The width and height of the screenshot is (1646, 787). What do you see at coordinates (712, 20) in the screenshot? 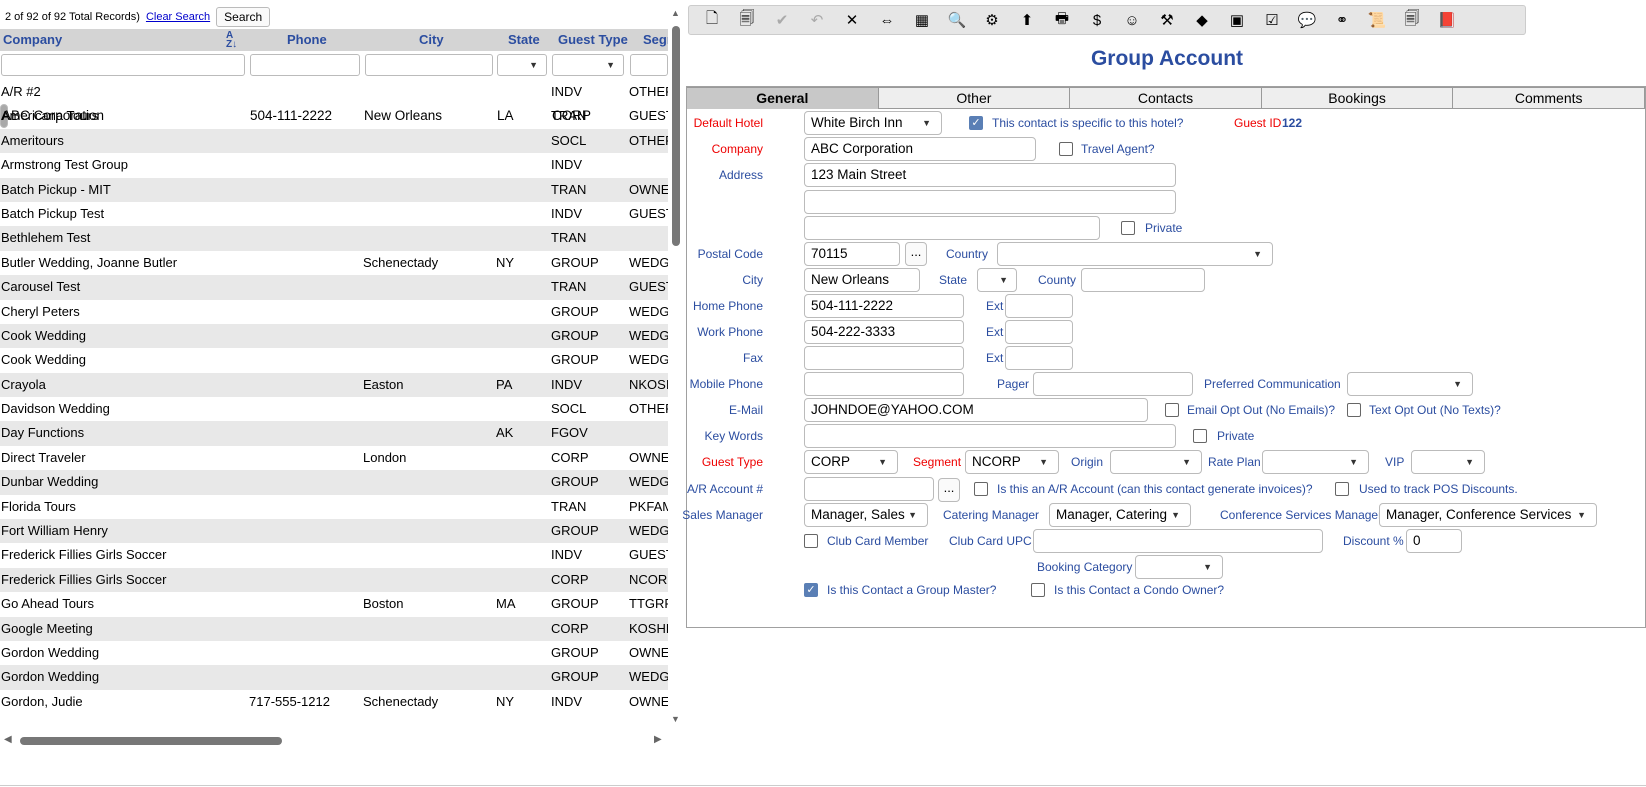
I see `new-doc-icon: 🗋` at bounding box center [712, 20].